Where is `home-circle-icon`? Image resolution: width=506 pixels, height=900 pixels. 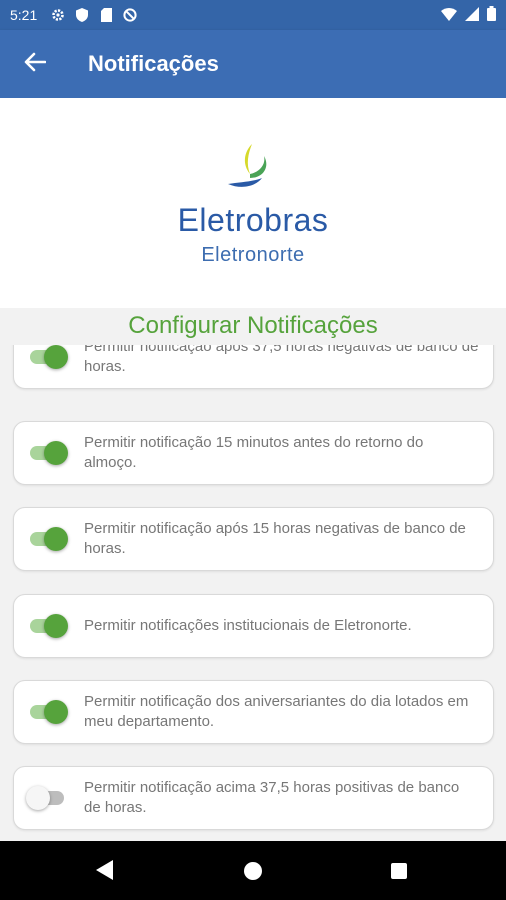
home-circle-icon is located at coordinates (253, 871).